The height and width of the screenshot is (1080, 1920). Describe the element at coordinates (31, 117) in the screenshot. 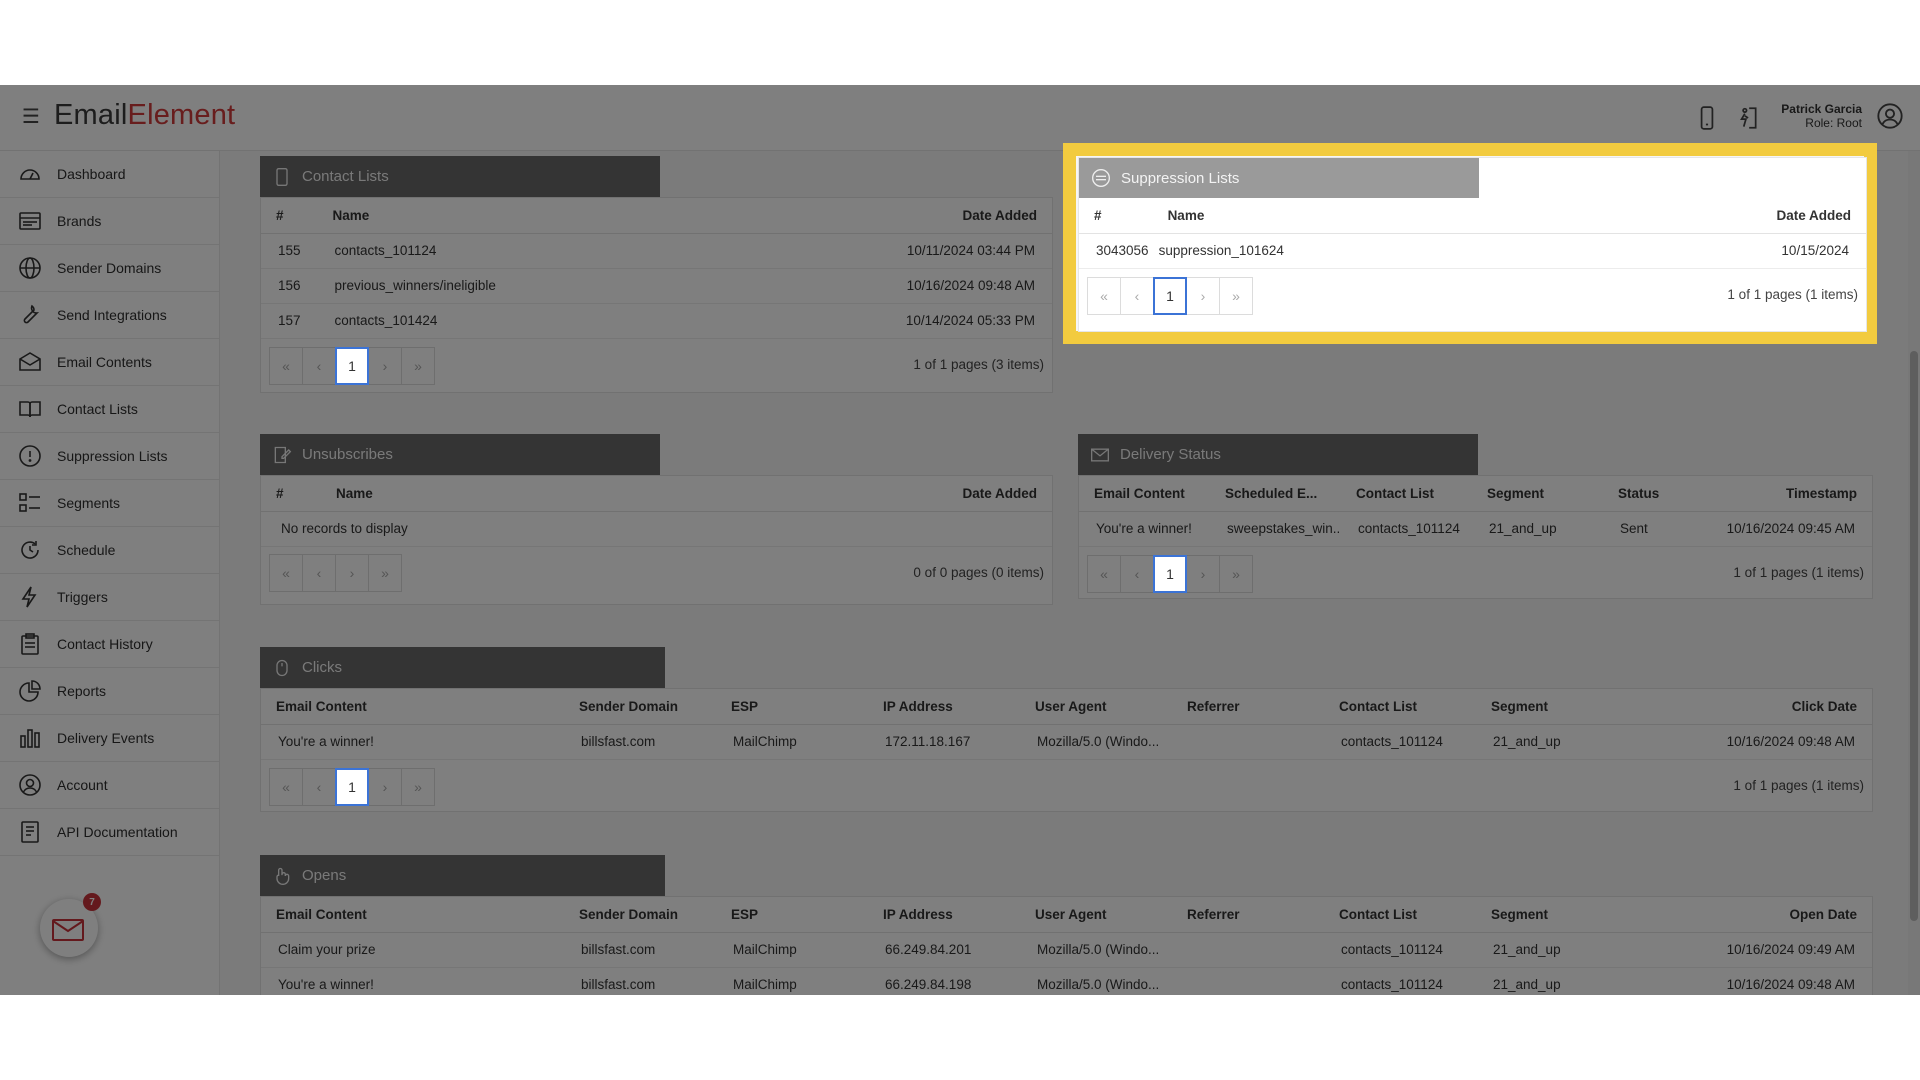

I see `hamburger-menu-icon: ☰` at that location.